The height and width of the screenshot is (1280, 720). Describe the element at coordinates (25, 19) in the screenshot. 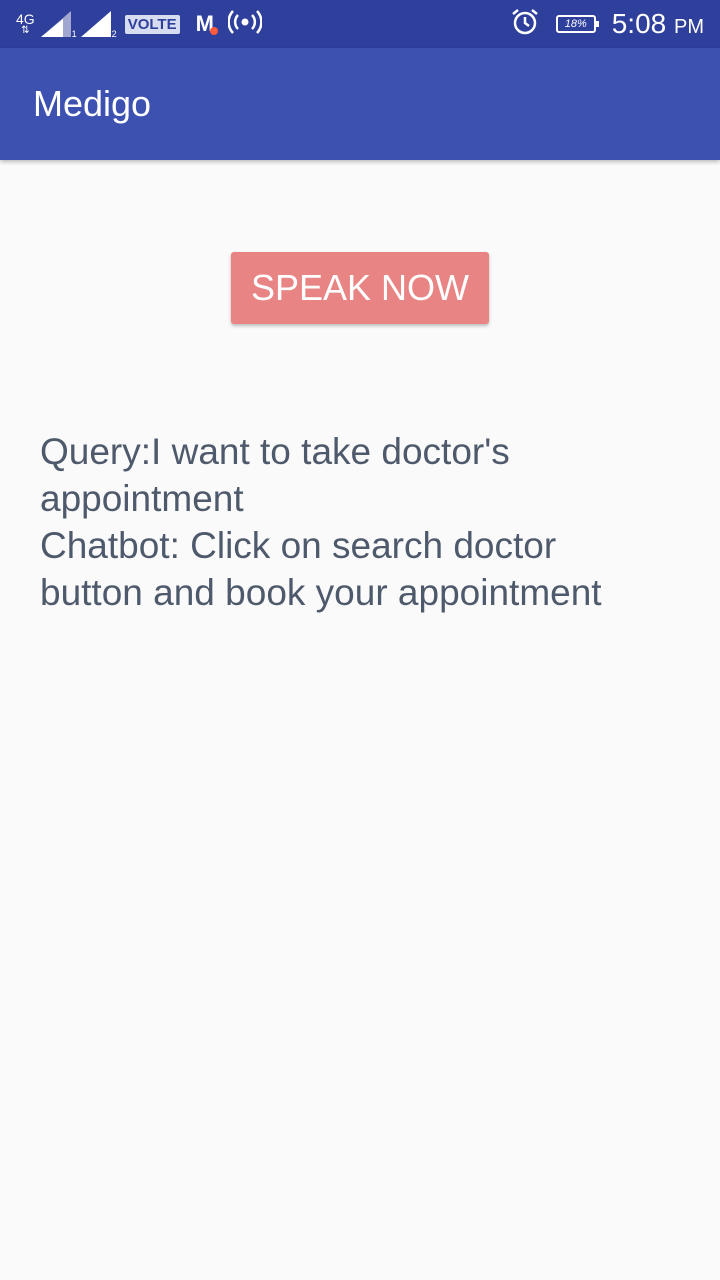

I see `network-type-label: 4G` at that location.